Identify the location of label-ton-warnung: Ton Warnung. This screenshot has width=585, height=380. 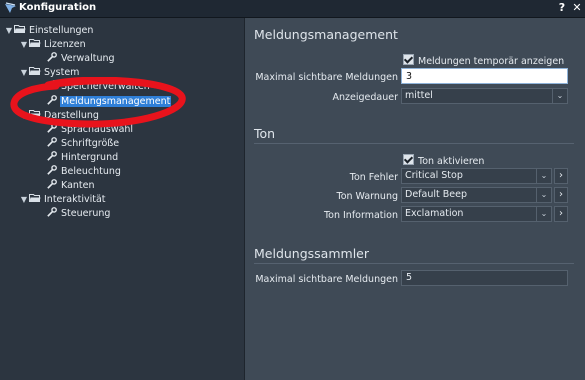
(367, 196).